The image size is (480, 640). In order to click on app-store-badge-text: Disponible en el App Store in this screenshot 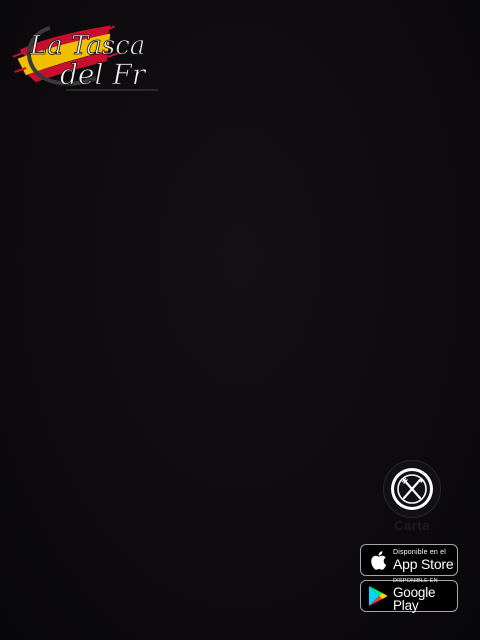, I will do `click(423, 560)`.